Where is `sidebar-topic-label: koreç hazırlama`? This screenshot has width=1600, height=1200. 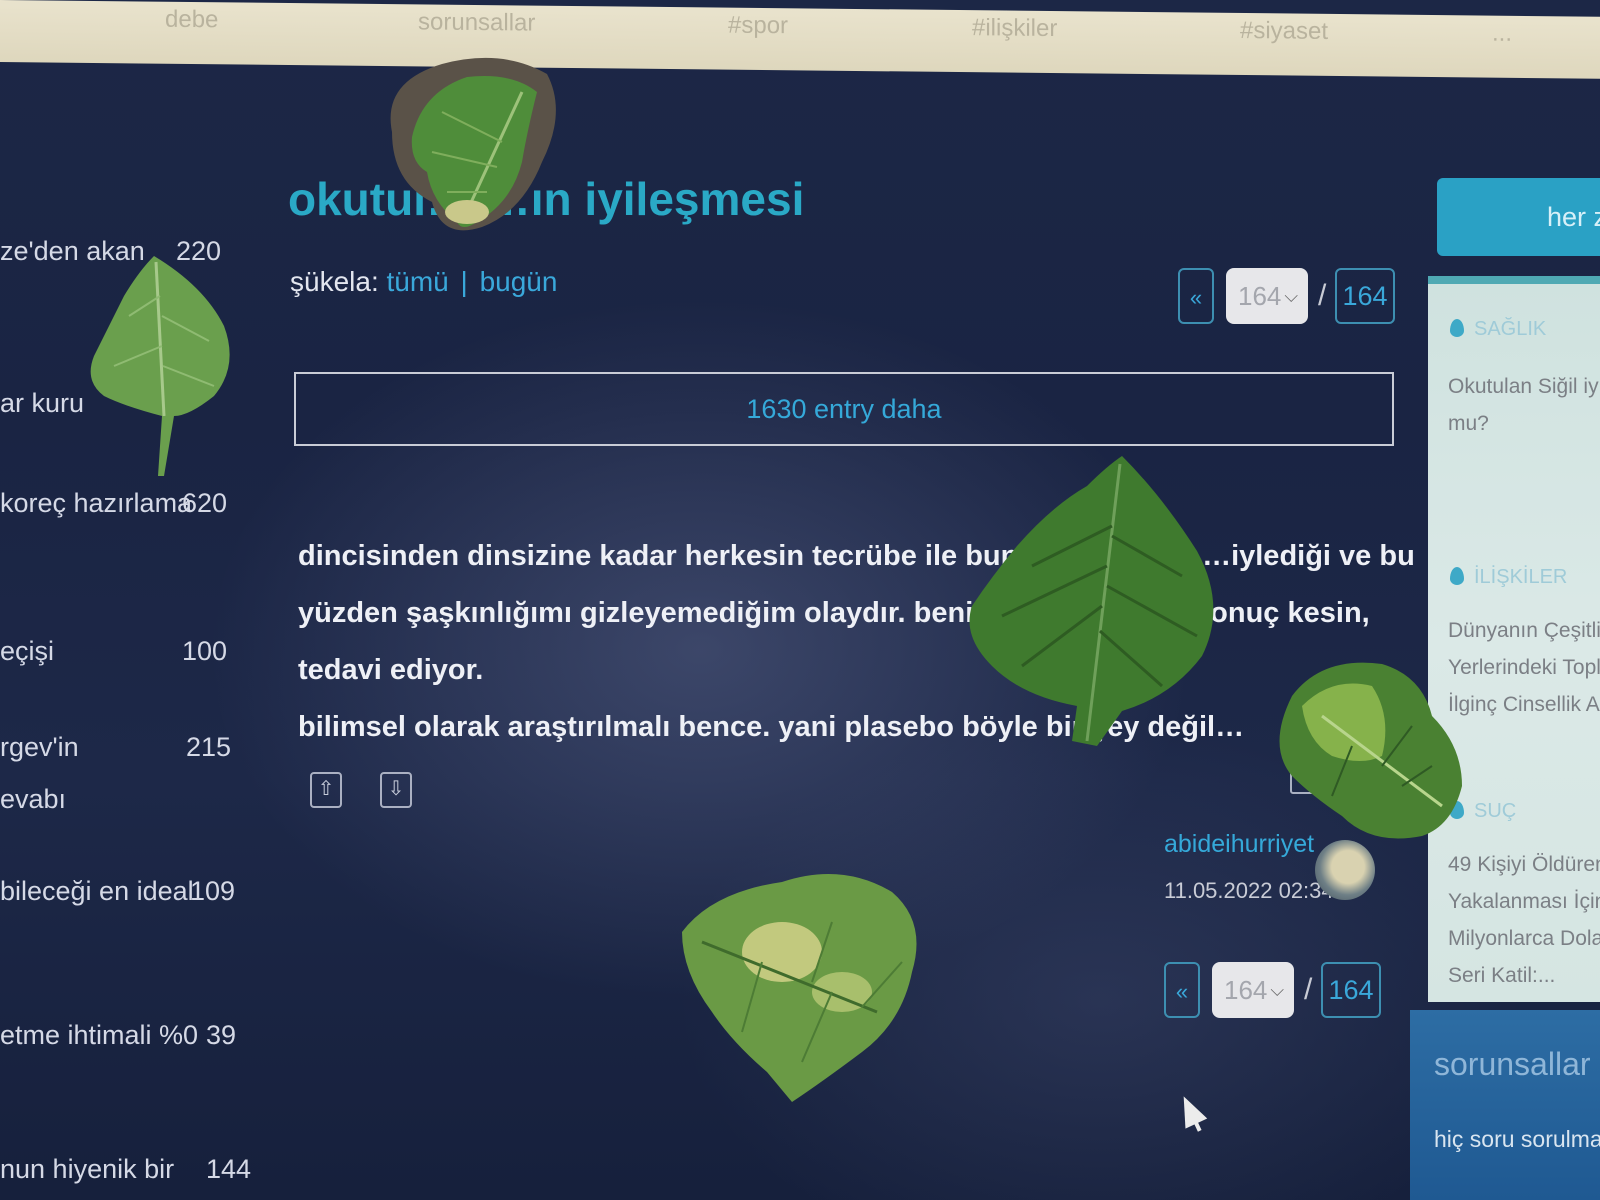 sidebar-topic-label: koreç hazırlama is located at coordinates (96, 503).